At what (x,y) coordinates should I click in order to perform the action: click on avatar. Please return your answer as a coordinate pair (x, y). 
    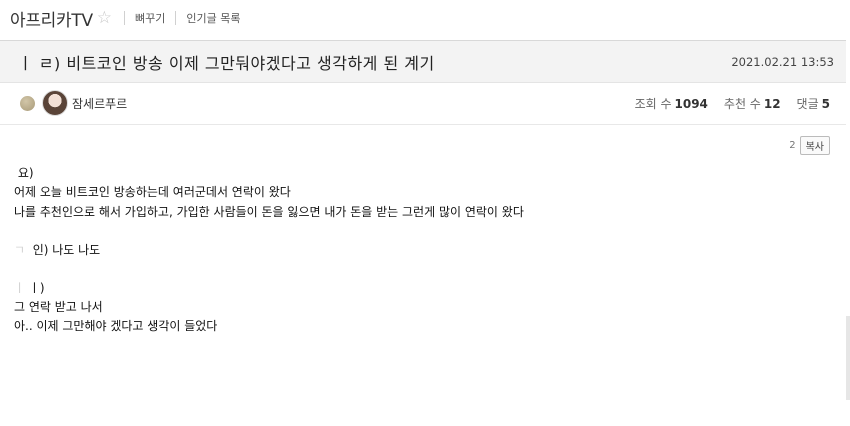
    Looking at the image, I should click on (55, 103).